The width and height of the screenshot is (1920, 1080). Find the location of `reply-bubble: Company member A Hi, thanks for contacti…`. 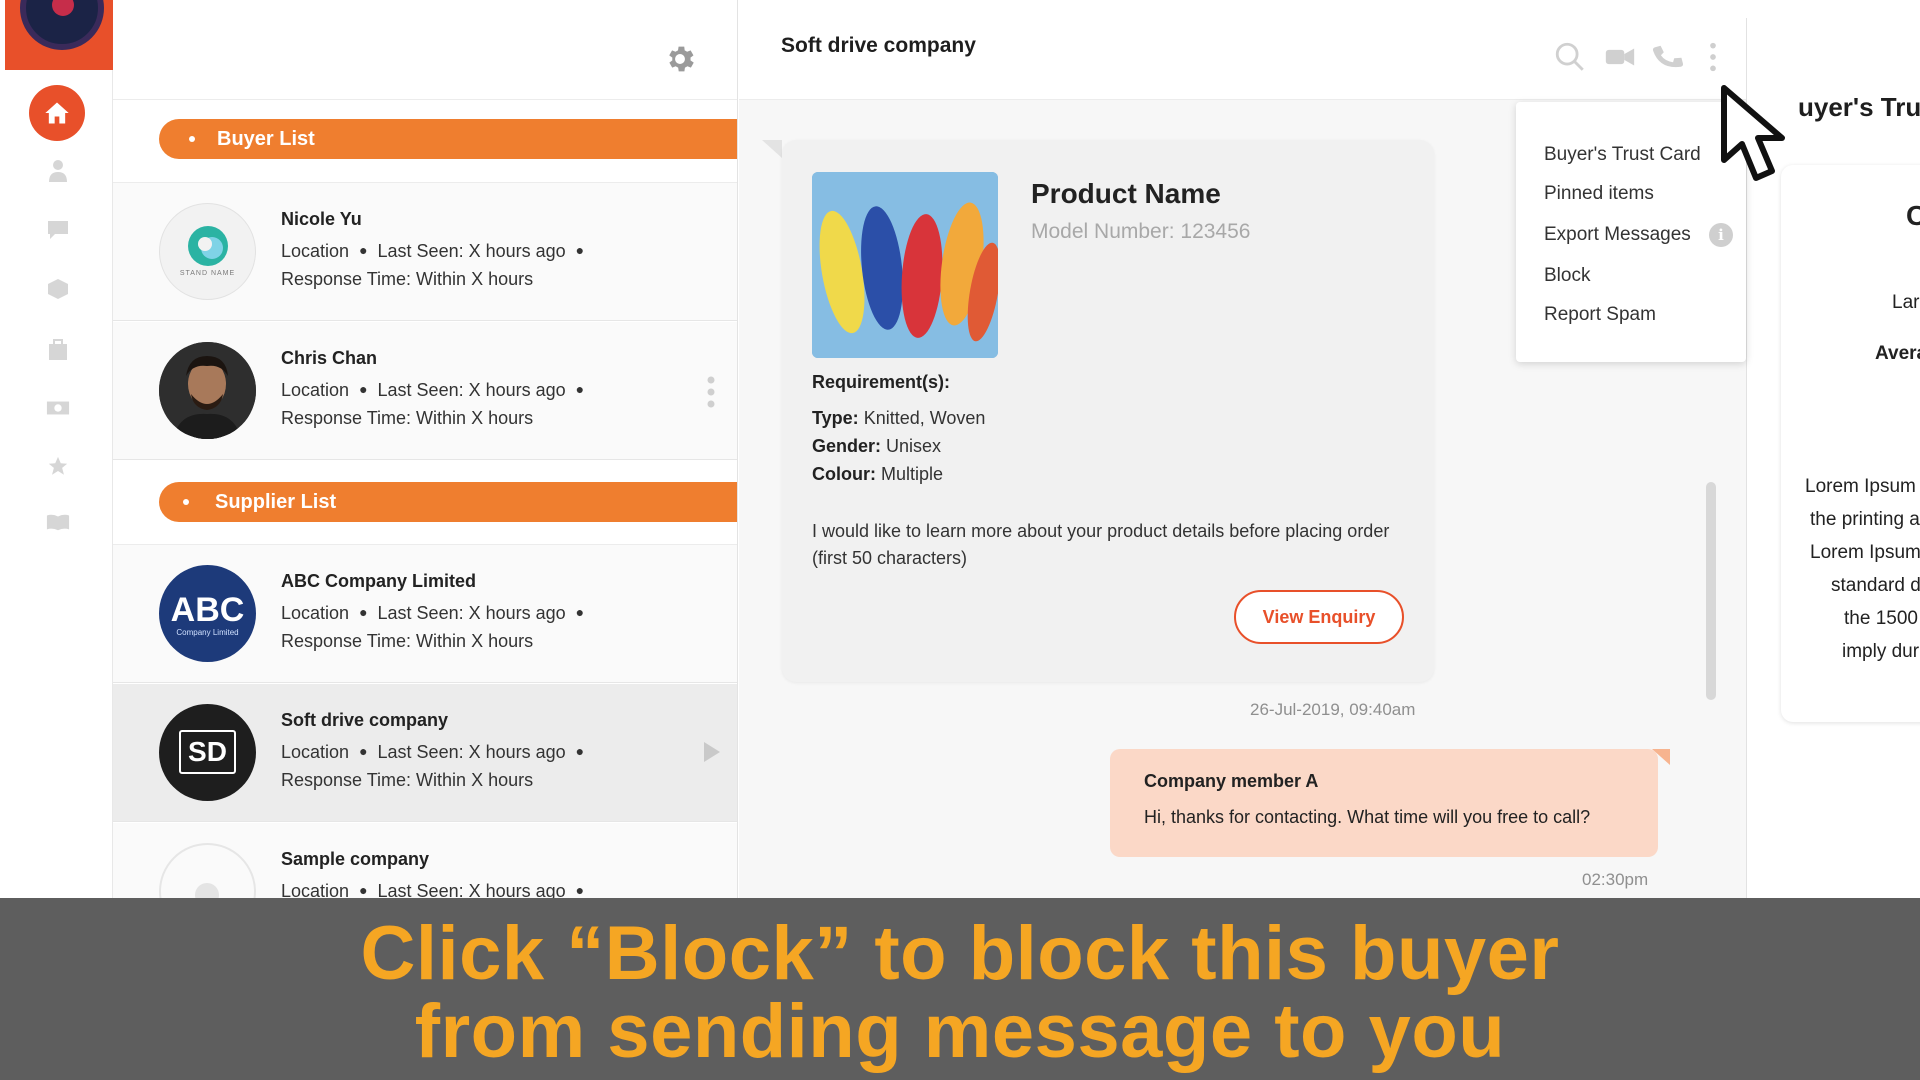

reply-bubble: Company member A Hi, thanks for contacti… is located at coordinates (1384, 803).